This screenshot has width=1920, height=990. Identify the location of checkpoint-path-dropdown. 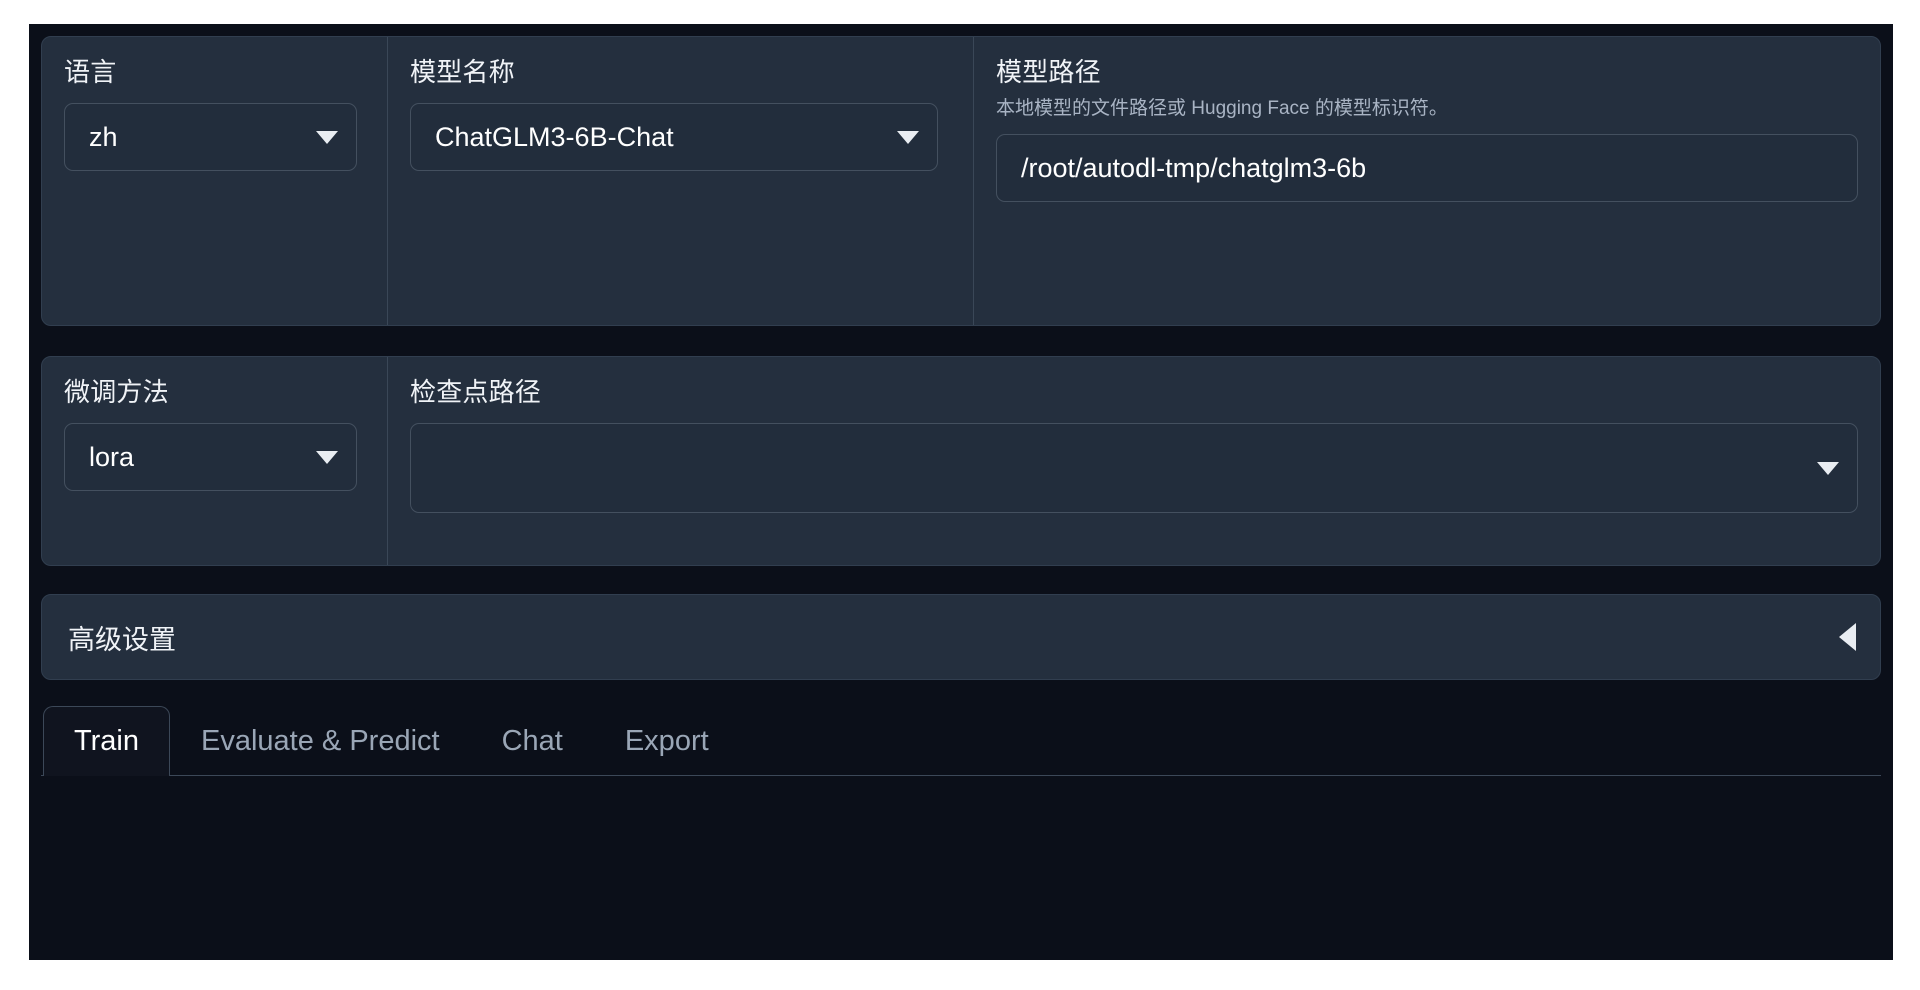
(1134, 468).